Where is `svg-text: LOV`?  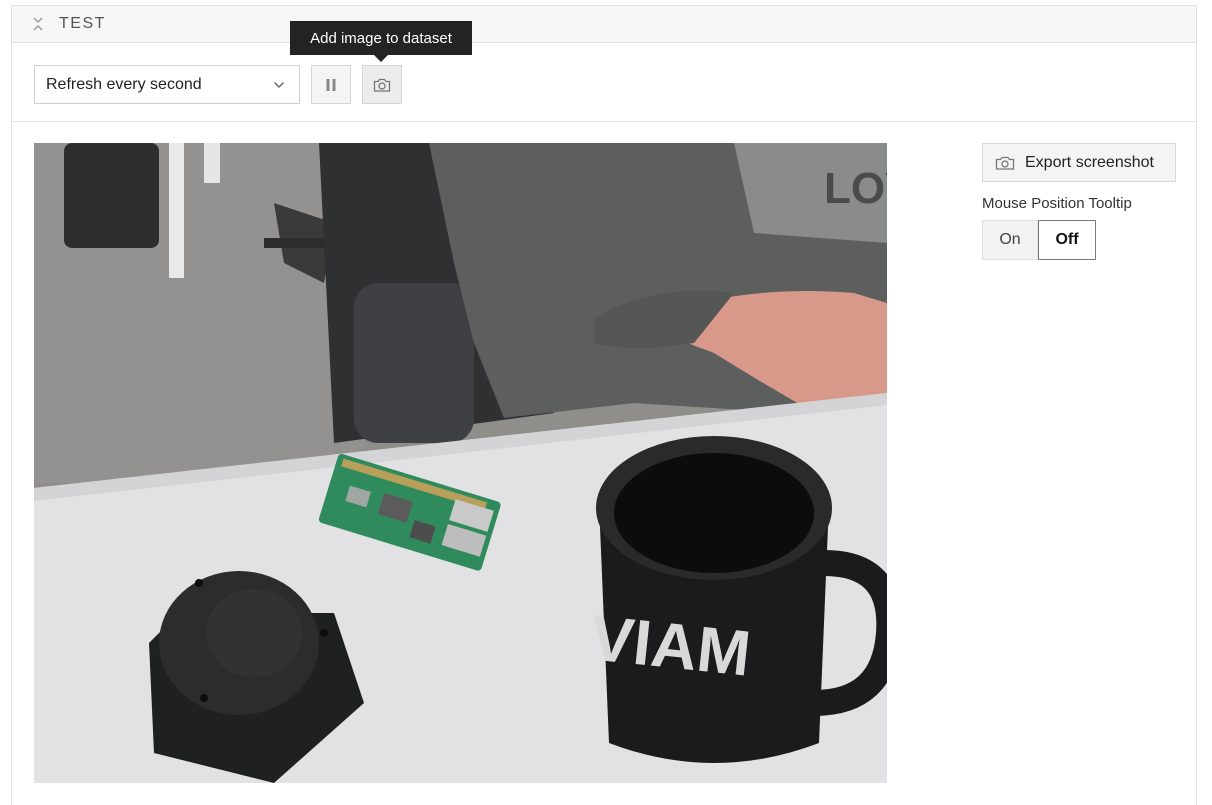 svg-text: LOV is located at coordinates (855, 188).